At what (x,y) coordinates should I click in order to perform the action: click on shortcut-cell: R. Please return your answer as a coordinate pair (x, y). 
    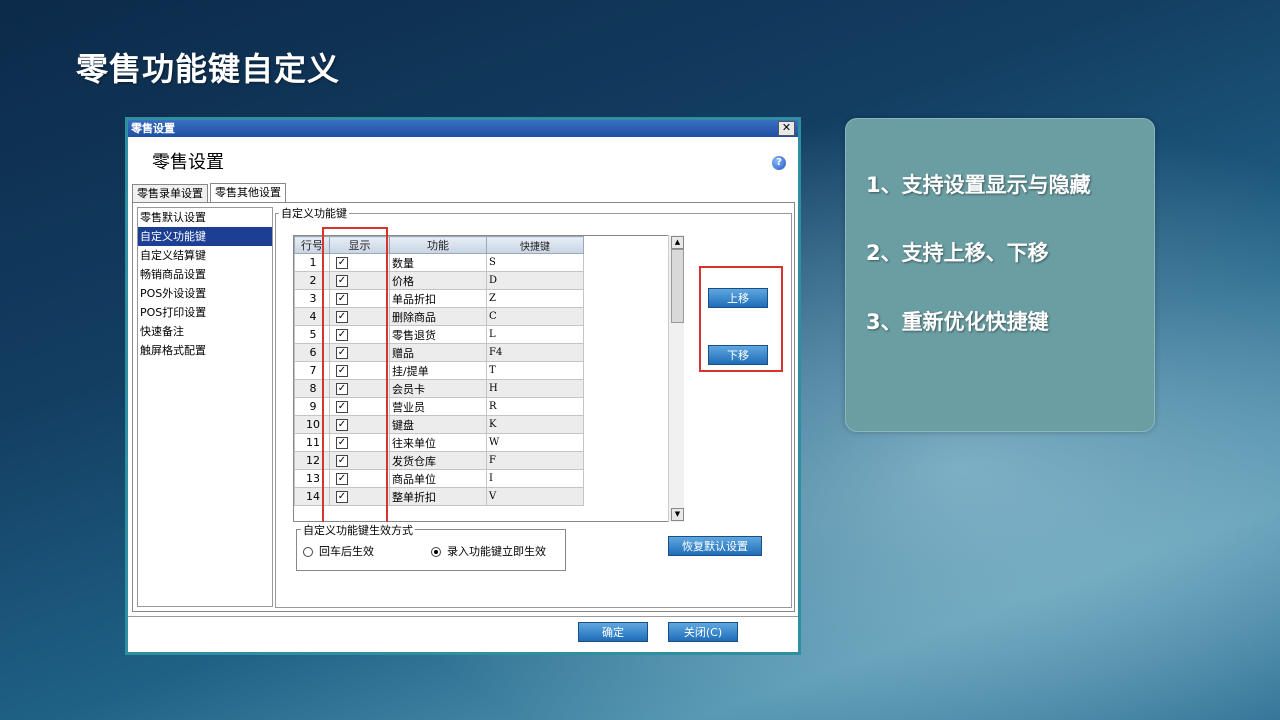
    Looking at the image, I should click on (535, 406).